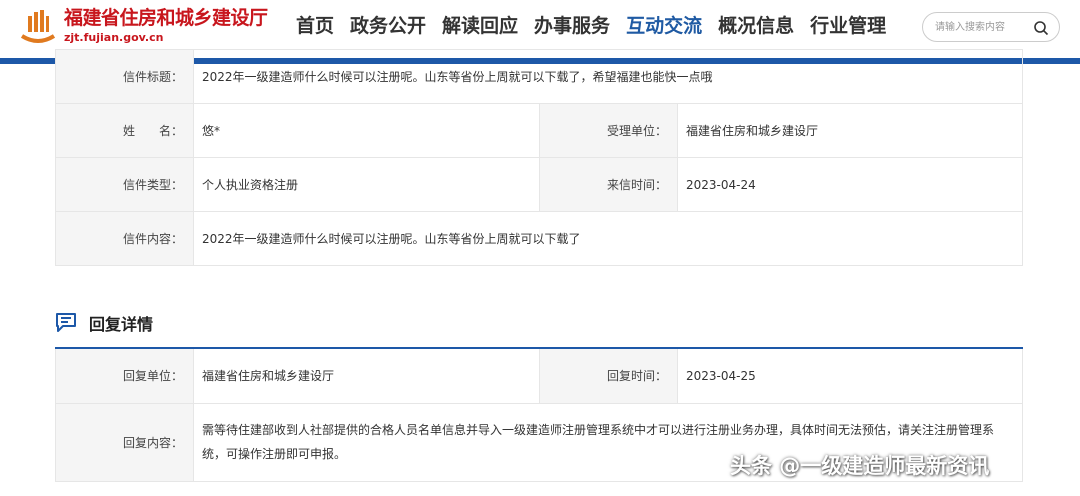 The image size is (1080, 496). Describe the element at coordinates (480, 26) in the screenshot. I see `nav-item-interpretation: 解读回应` at that location.